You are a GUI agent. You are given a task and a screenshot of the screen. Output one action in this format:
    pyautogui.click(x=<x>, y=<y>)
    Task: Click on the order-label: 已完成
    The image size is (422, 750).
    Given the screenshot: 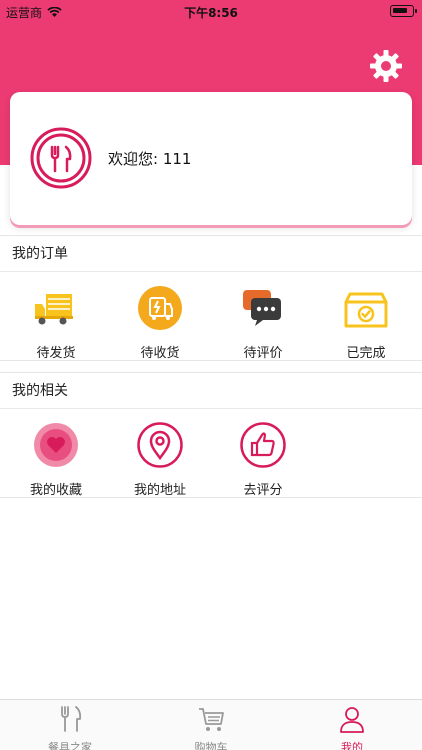 What is the action you would take?
    pyautogui.click(x=366, y=353)
    